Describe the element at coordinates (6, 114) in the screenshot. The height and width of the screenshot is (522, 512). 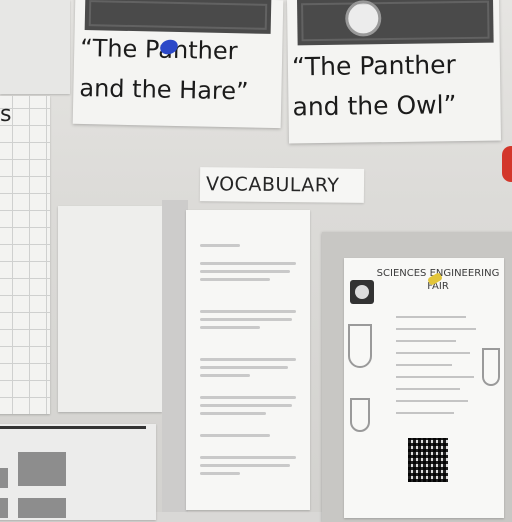
I see `left-paper-letter: s` at that location.